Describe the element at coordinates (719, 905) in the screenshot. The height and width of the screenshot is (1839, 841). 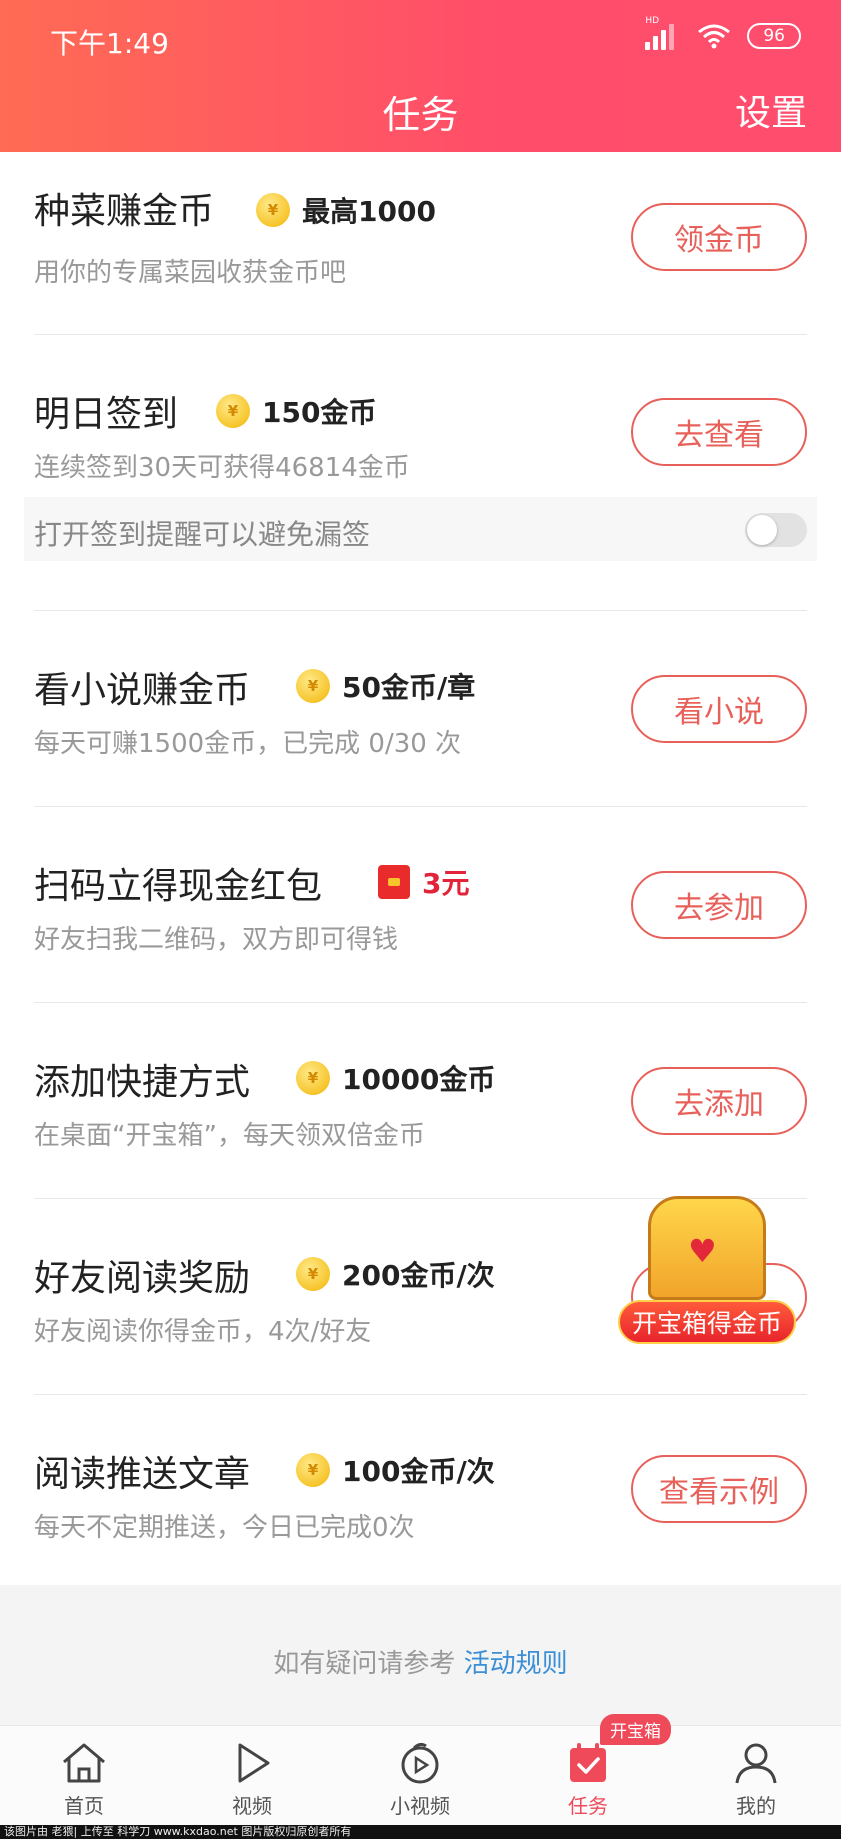
I see `join-button: 去参加` at that location.